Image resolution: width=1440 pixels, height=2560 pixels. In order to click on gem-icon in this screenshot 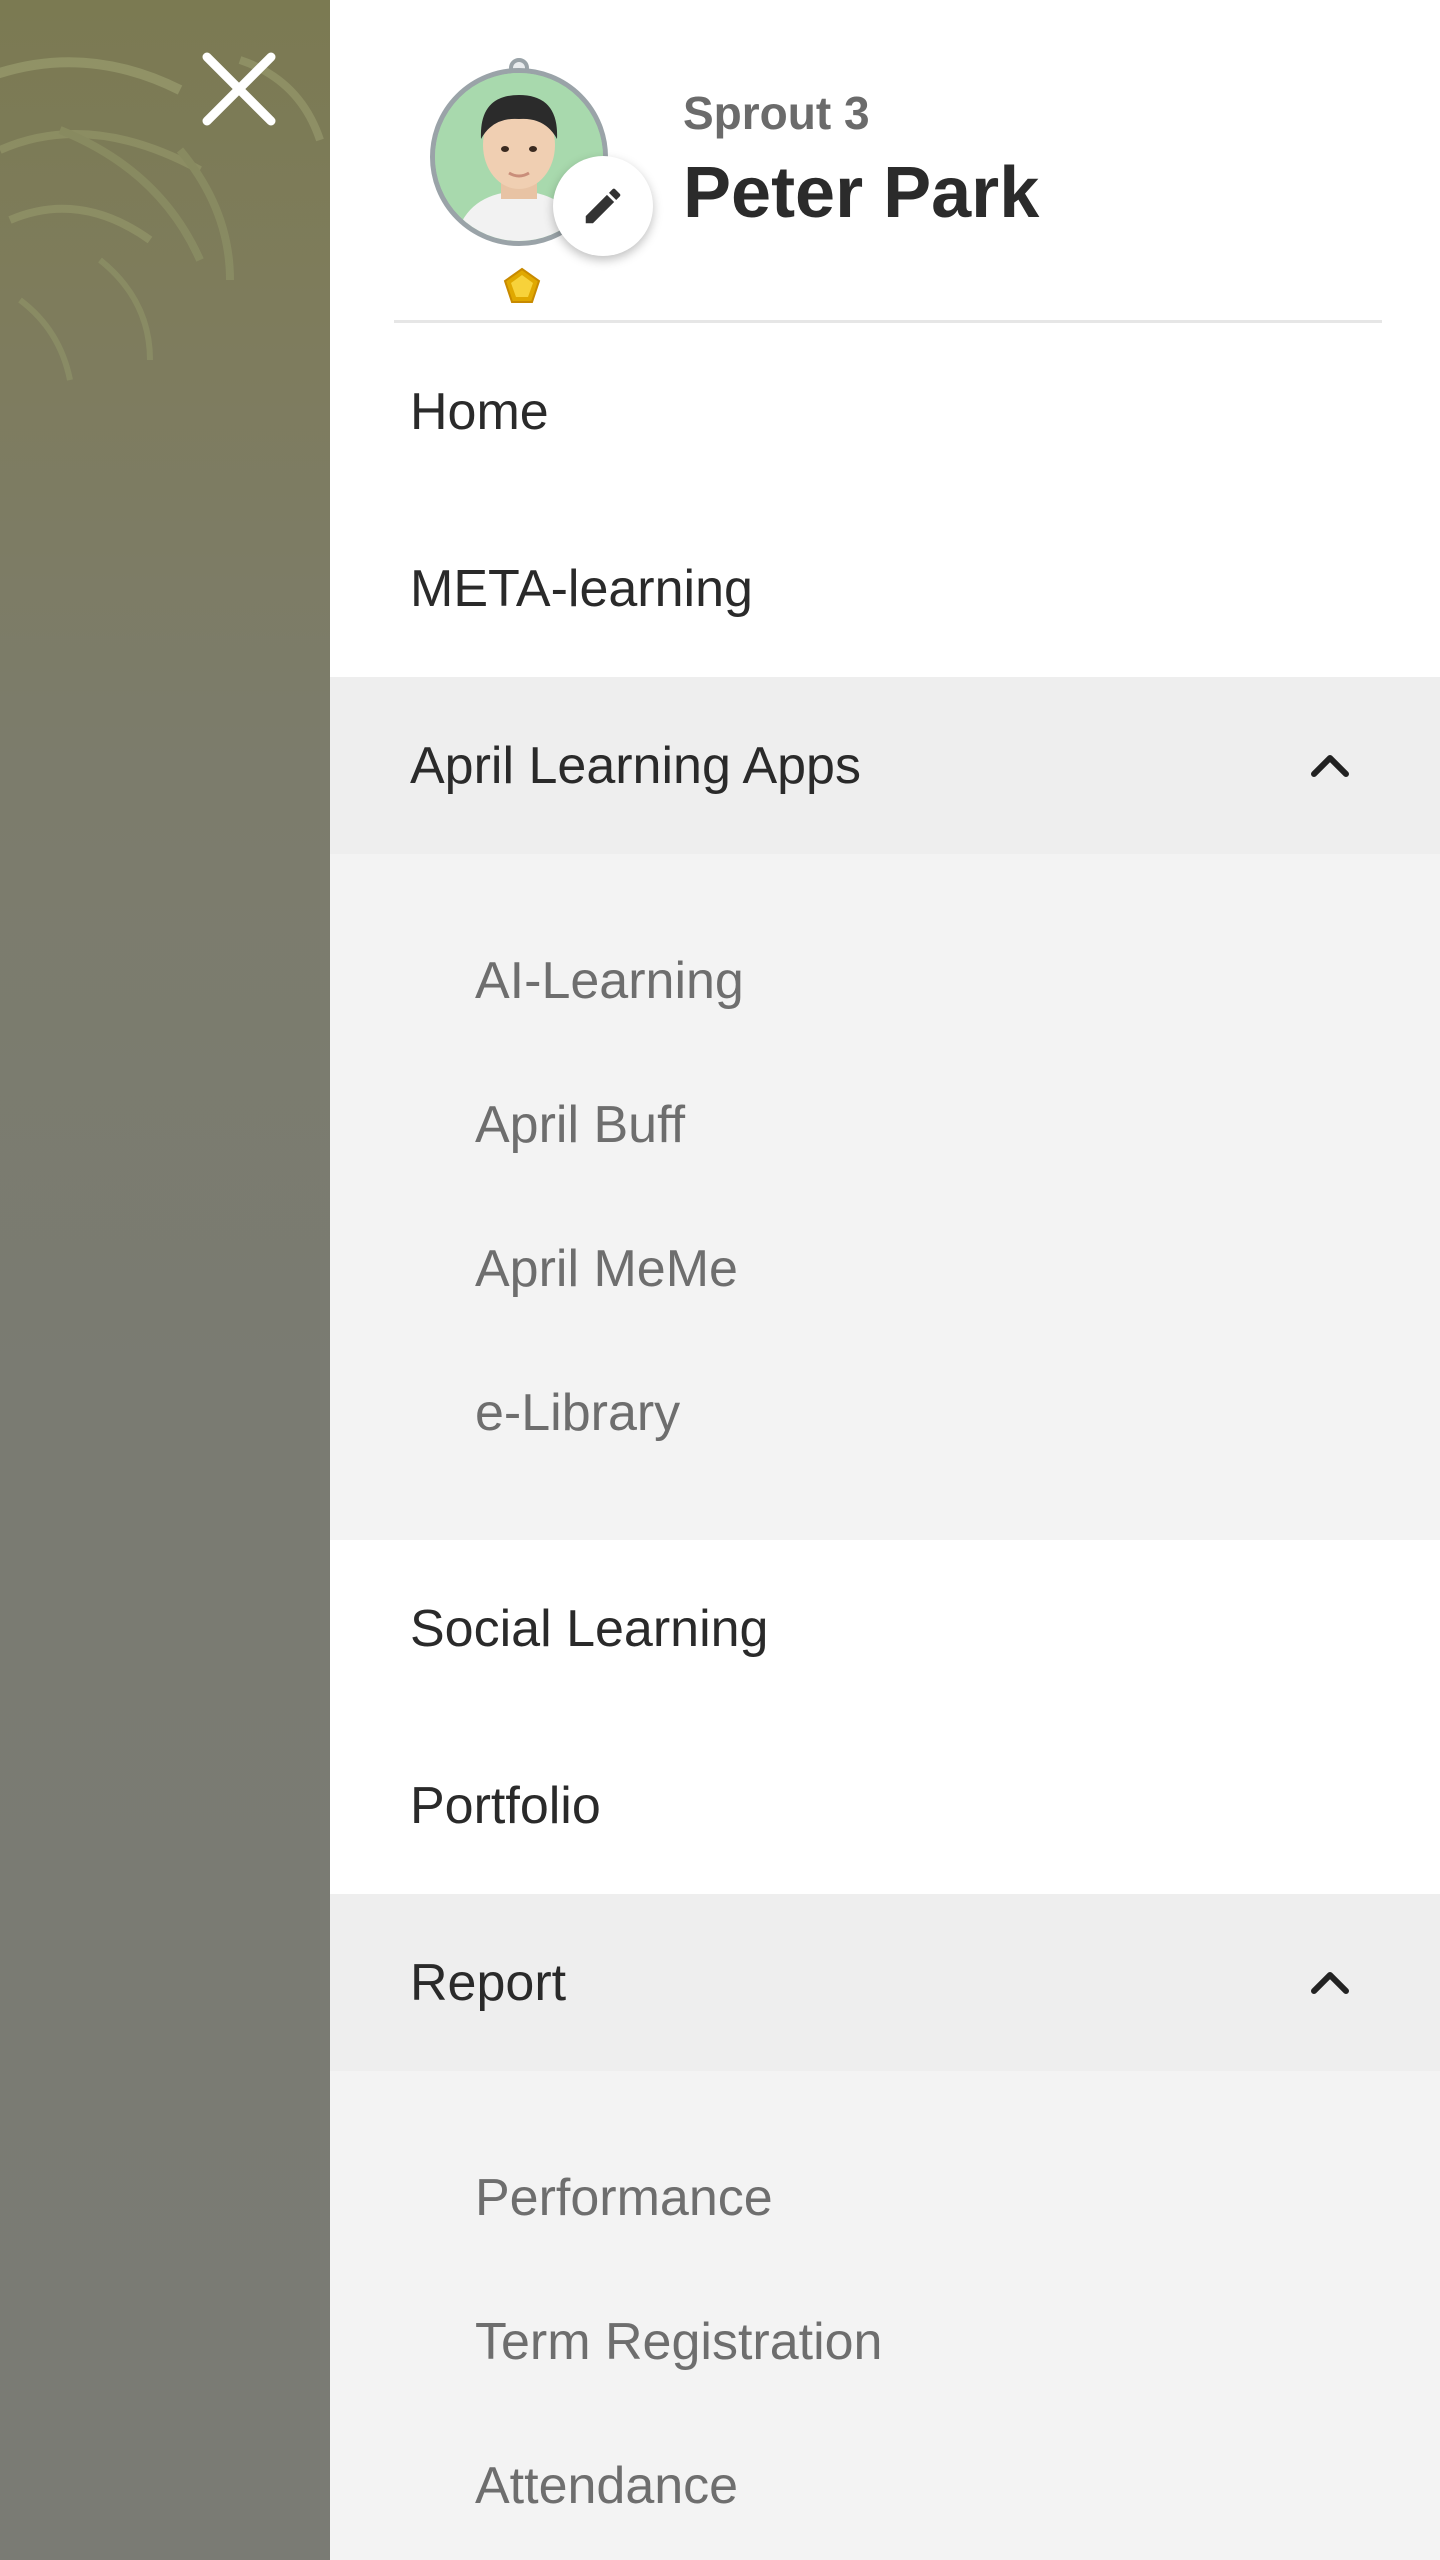, I will do `click(522, 285)`.